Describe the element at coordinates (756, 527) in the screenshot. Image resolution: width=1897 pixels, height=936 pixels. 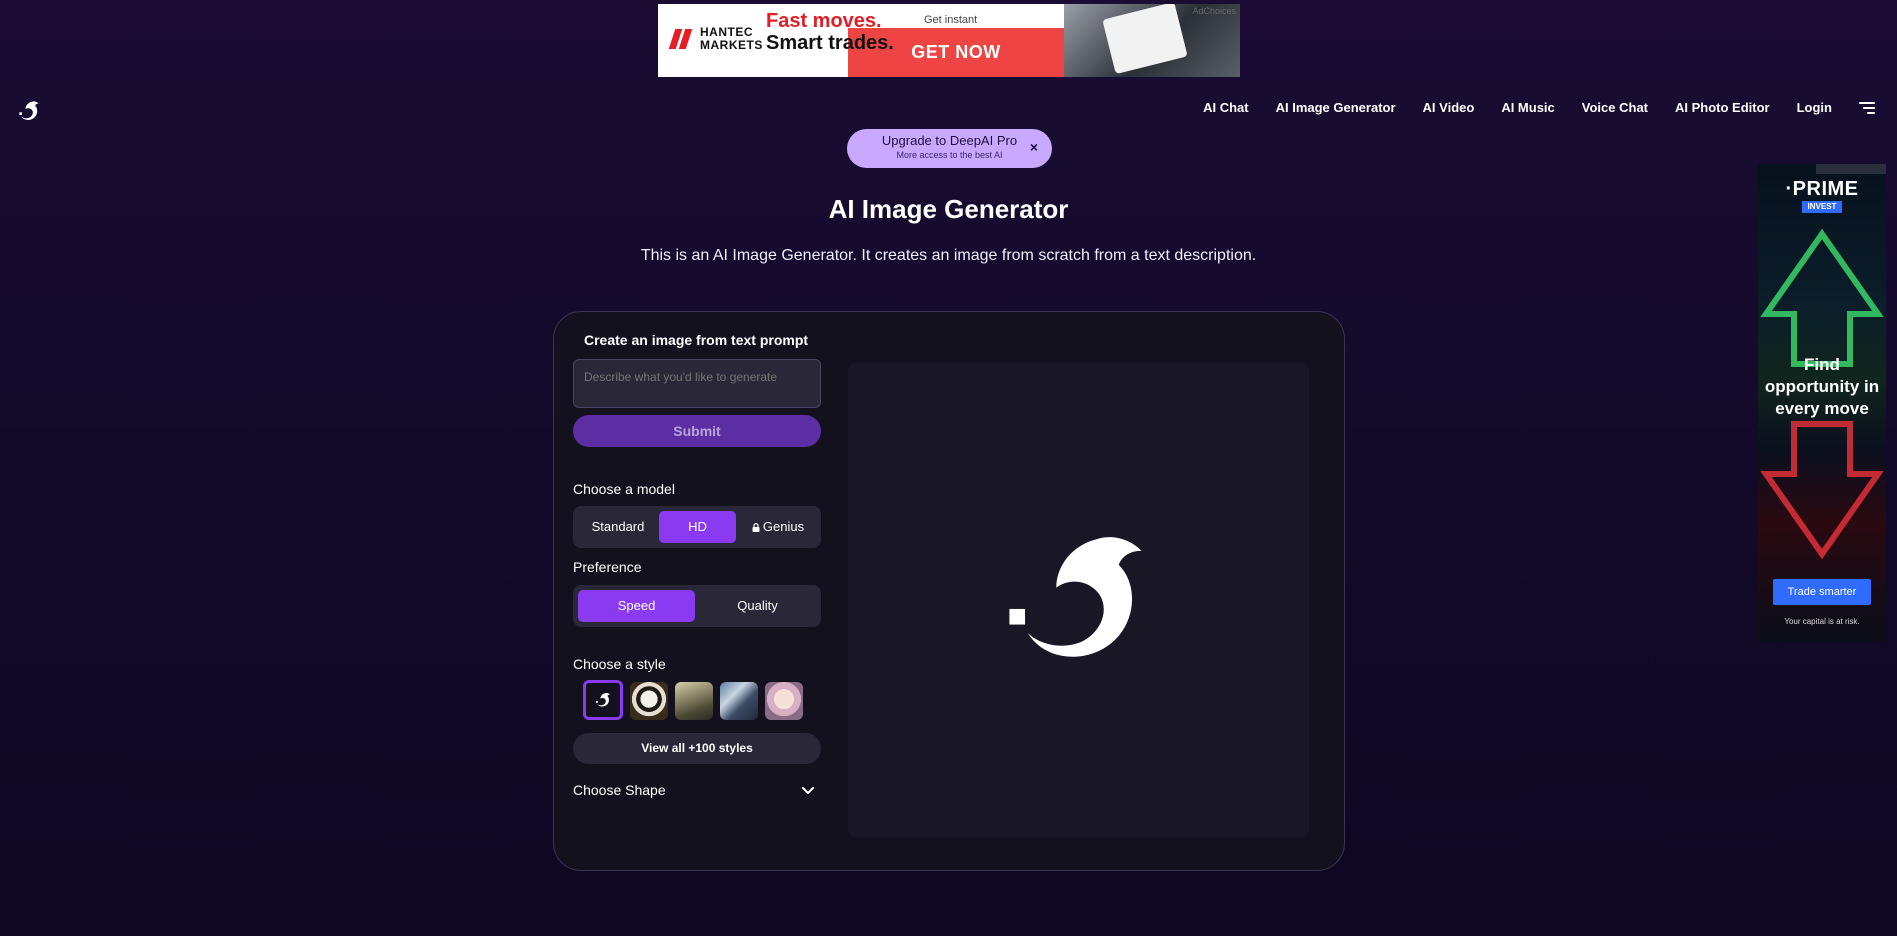
I see `lock-icon` at that location.